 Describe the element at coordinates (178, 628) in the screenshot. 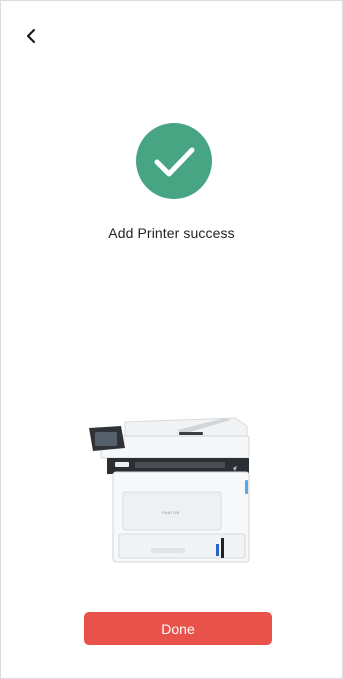

I see `done-button: Done` at that location.